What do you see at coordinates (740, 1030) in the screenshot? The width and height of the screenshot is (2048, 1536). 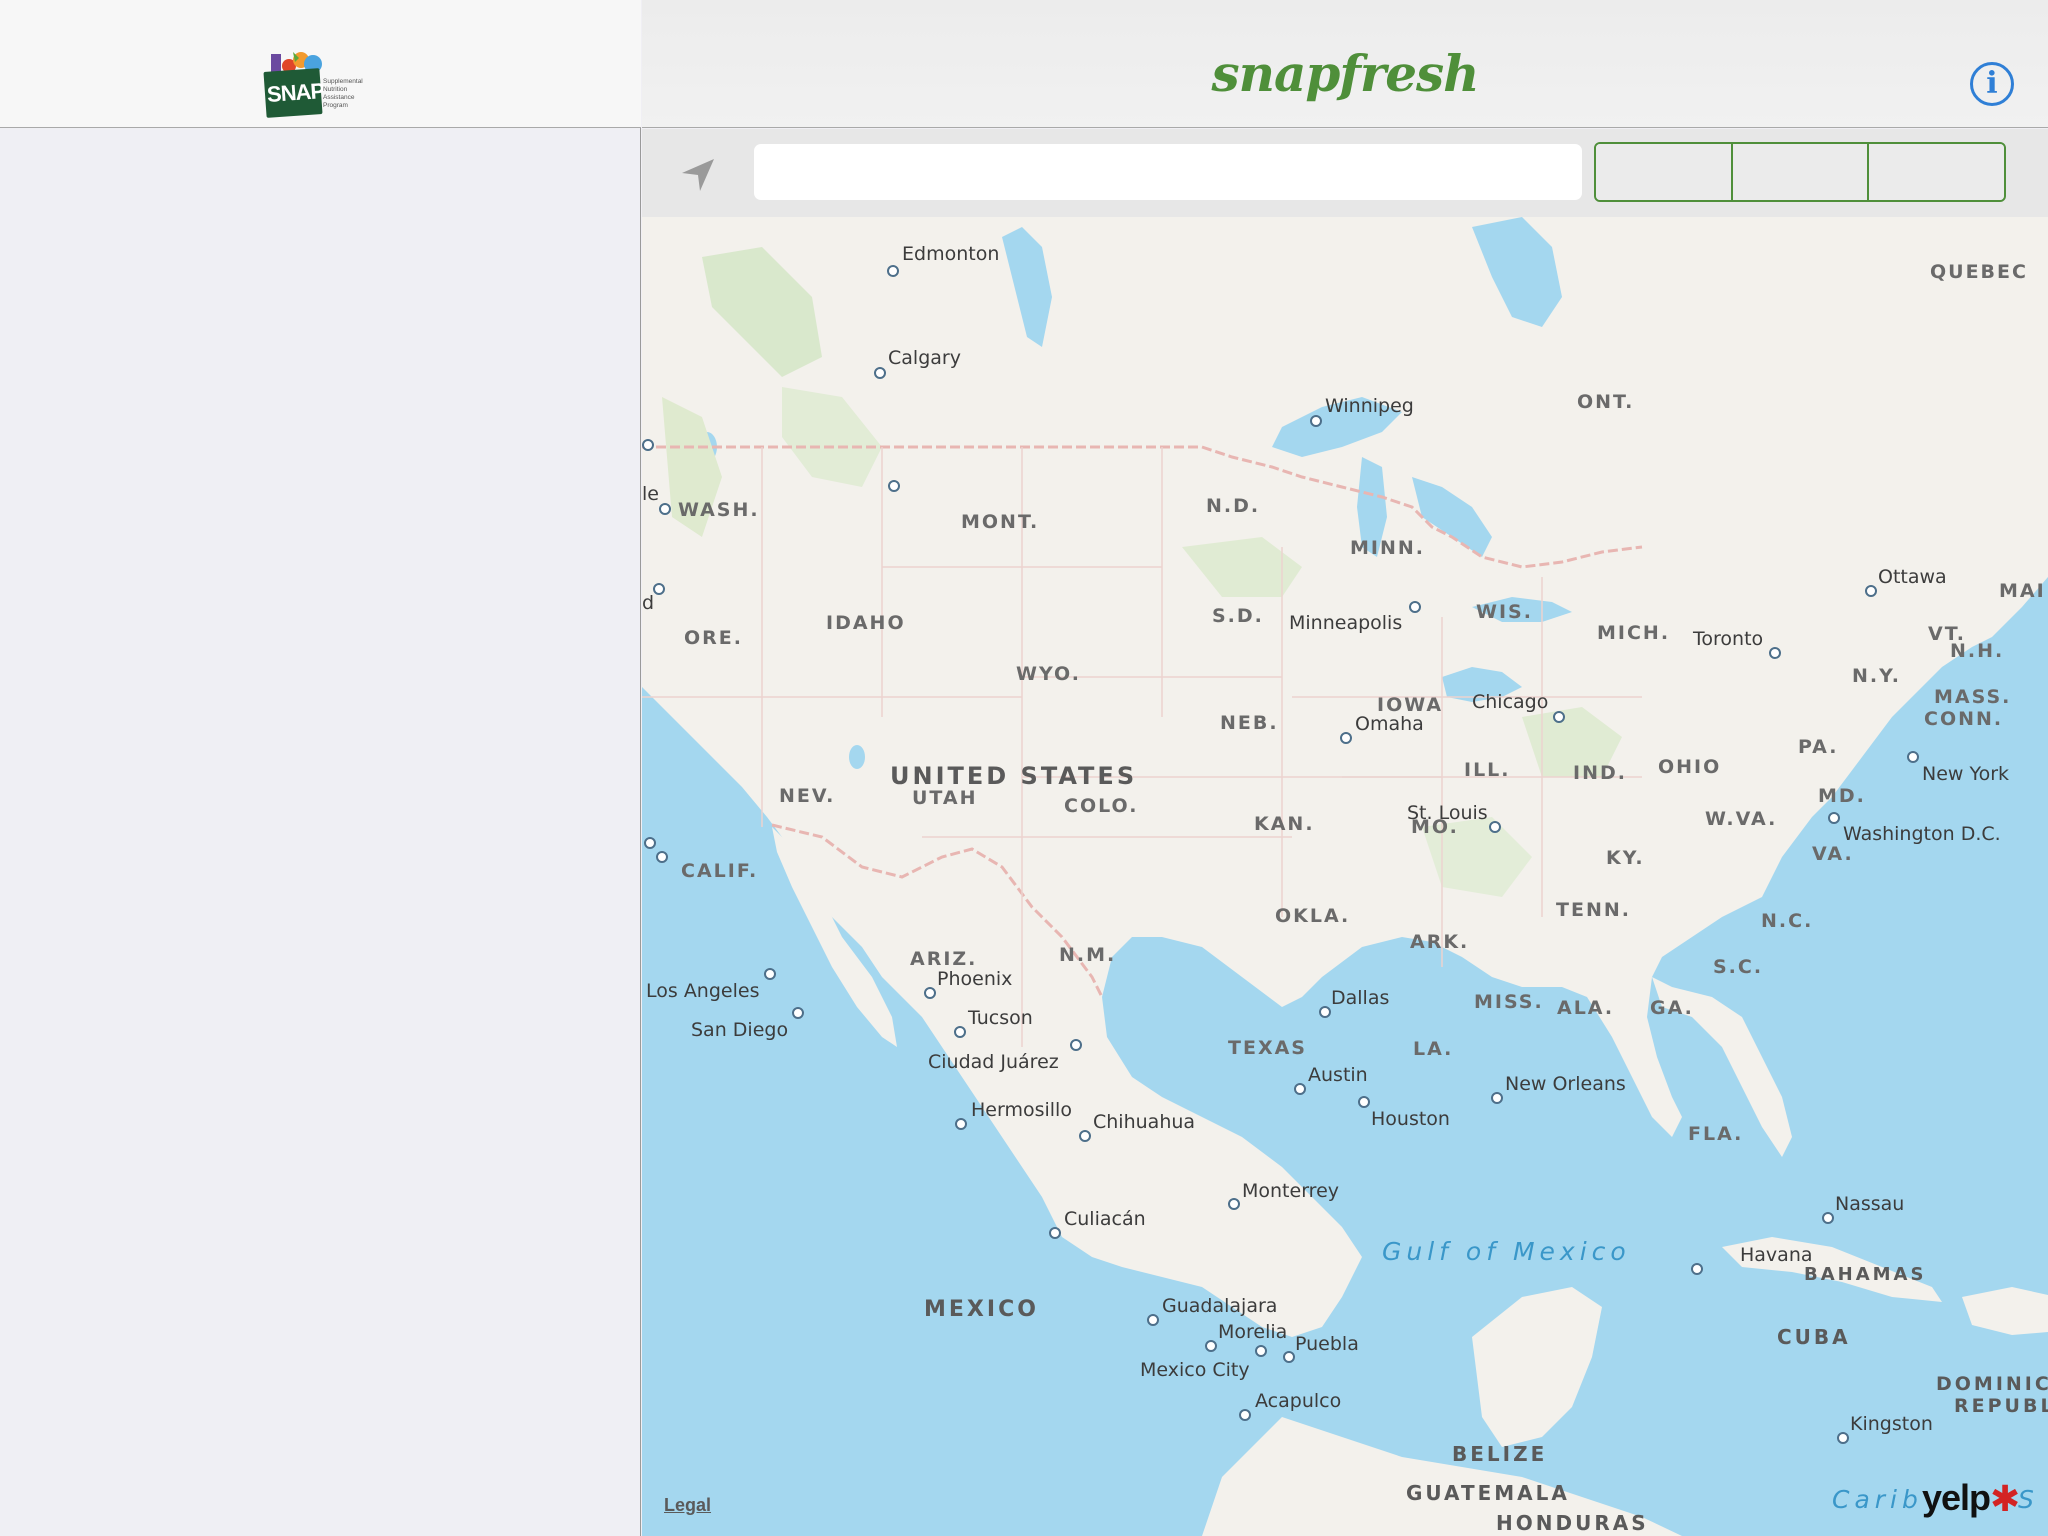 I see `city-label: San Diego` at bounding box center [740, 1030].